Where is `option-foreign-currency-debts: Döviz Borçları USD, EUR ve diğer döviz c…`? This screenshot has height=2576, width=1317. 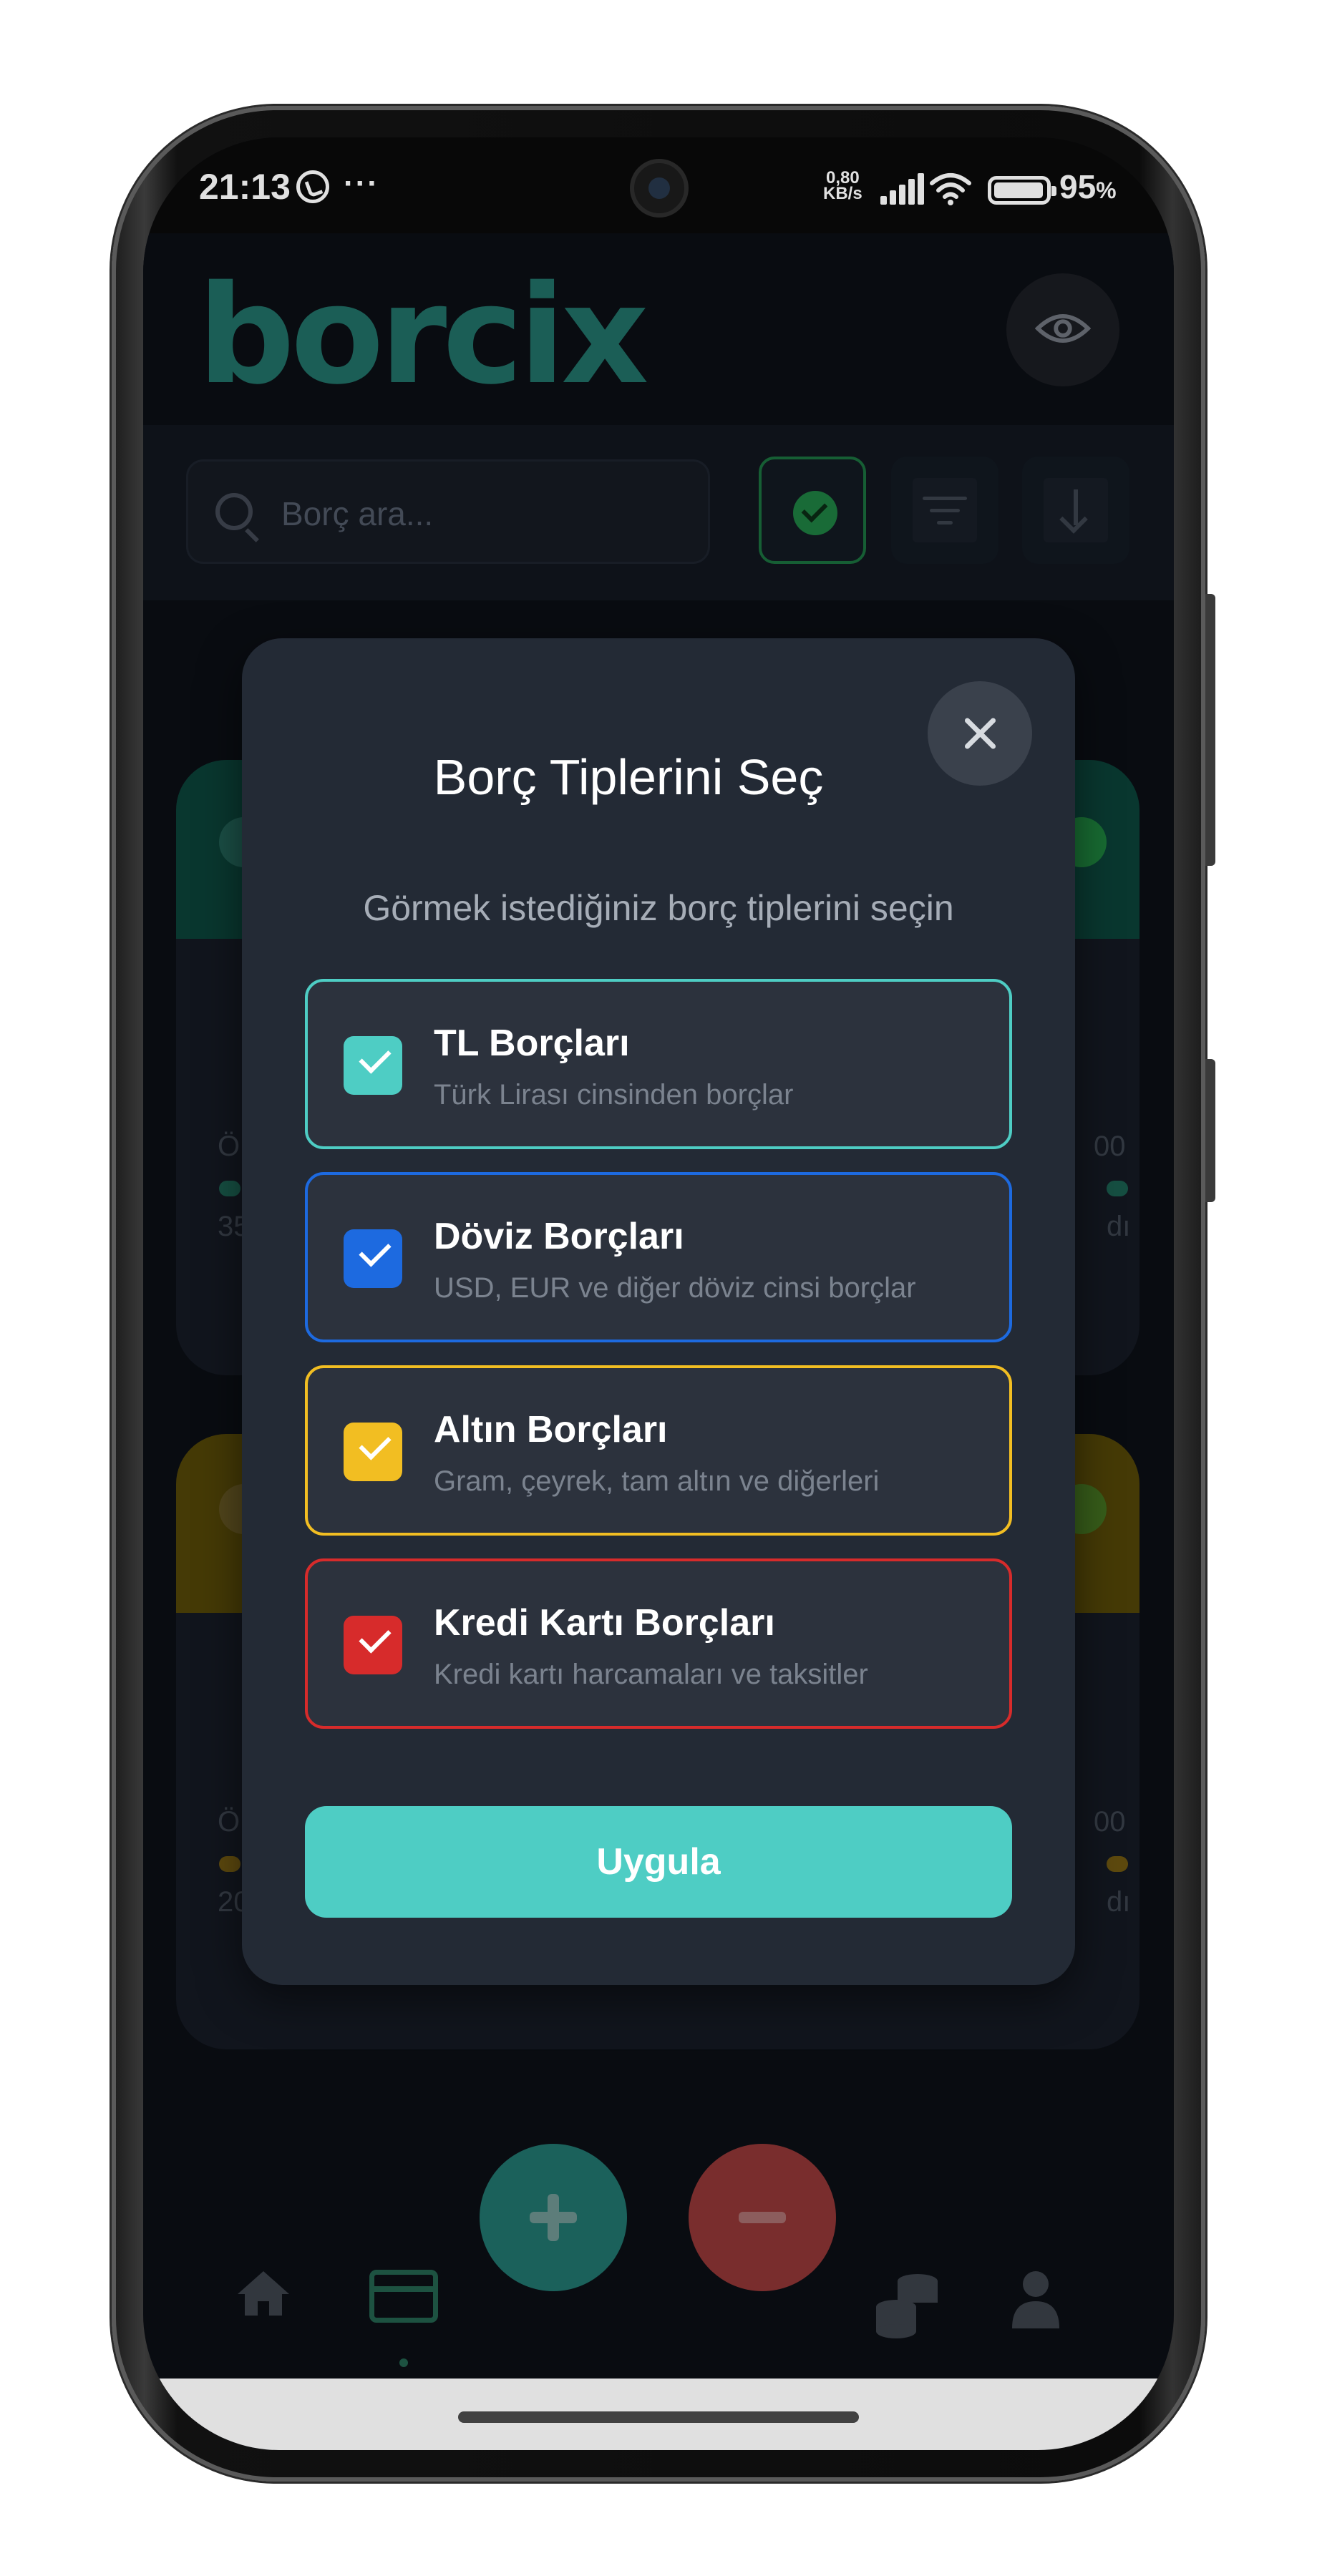
option-foreign-currency-debts: Döviz Borçları USD, EUR ve diğer döviz c… is located at coordinates (658, 1257).